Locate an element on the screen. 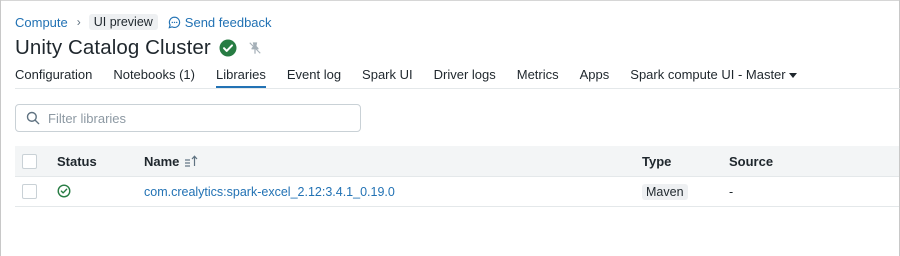  title-row: Unity Catalog Cluster is located at coordinates (138, 48).